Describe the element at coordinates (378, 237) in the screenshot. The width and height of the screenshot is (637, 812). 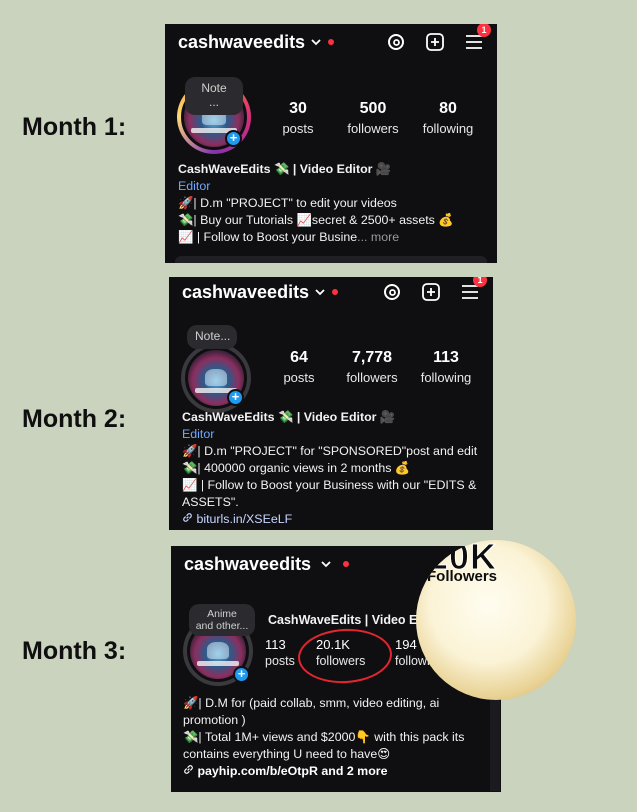
I see `more-link: ... more` at that location.